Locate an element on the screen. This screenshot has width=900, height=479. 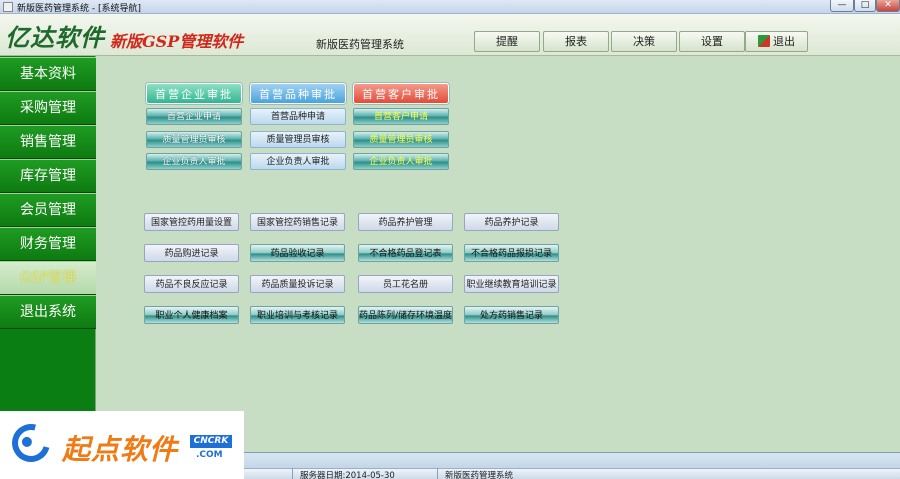
drug-maintenance-record-button: 药品养护记录 is located at coordinates (511, 222).